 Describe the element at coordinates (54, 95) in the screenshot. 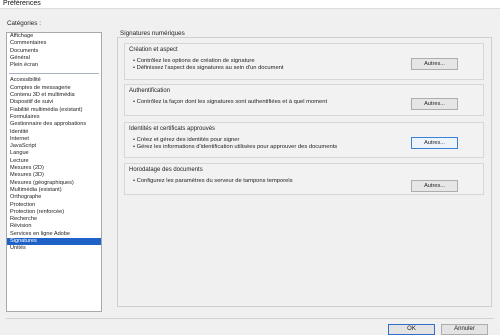

I see `category-item-contenu-3d-et-multimedia: Contenu 3D et multimédia` at that location.